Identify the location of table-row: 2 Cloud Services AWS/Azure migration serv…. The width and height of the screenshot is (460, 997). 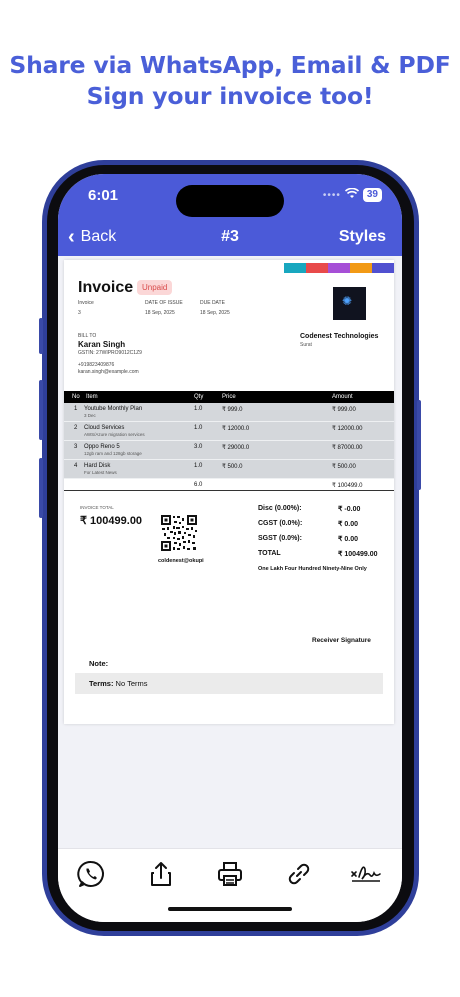
(229, 431).